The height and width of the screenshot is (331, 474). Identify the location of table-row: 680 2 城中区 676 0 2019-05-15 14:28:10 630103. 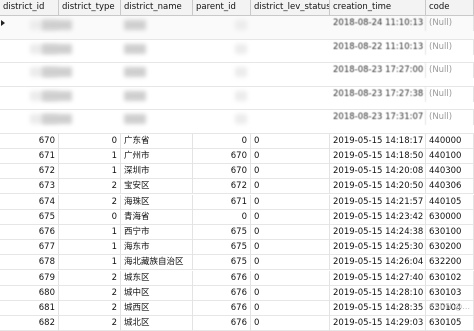
(237, 293).